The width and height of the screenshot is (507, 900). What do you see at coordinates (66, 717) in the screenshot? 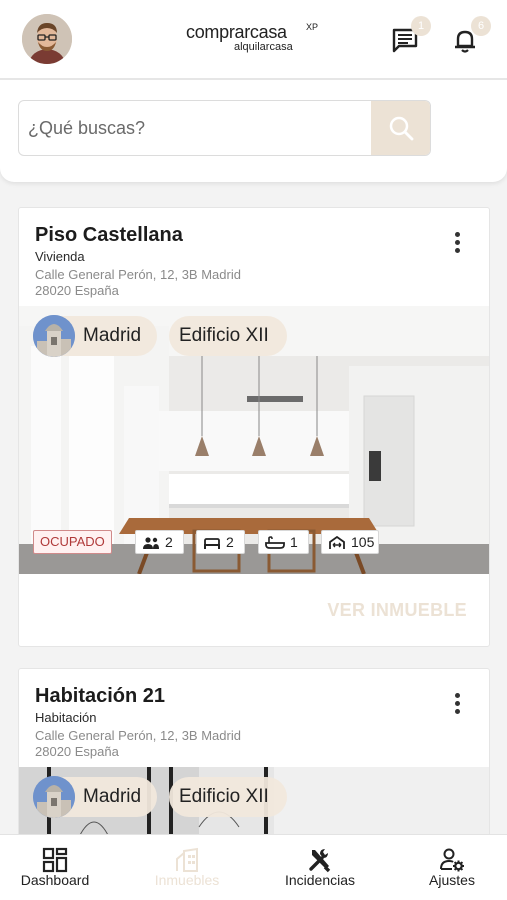
I see `property-type: Habitación` at bounding box center [66, 717].